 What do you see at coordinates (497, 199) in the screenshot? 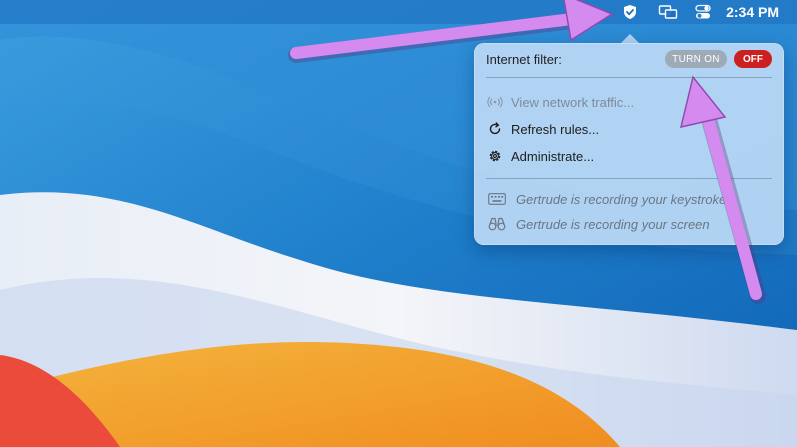
I see `keyboard-icon` at bounding box center [497, 199].